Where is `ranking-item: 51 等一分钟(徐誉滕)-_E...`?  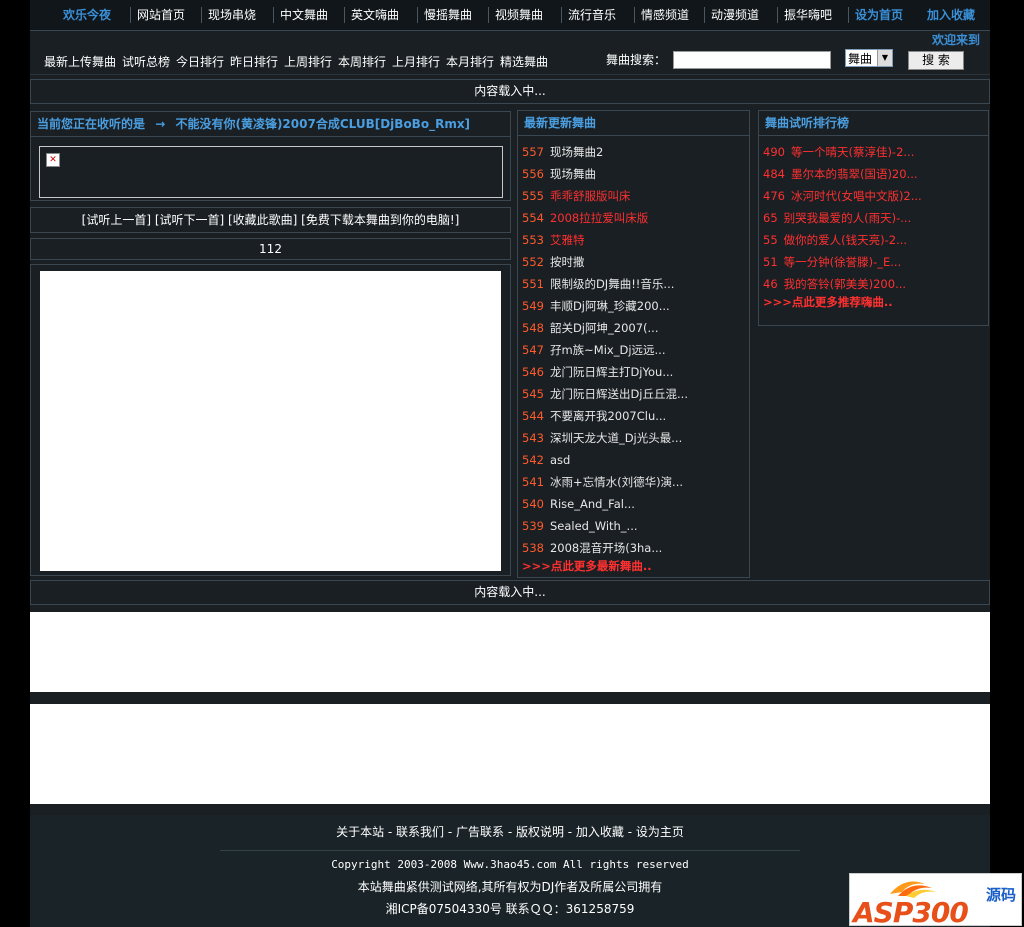
ranking-item: 51 等一分钟(徐誉滕)-_E... is located at coordinates (832, 262).